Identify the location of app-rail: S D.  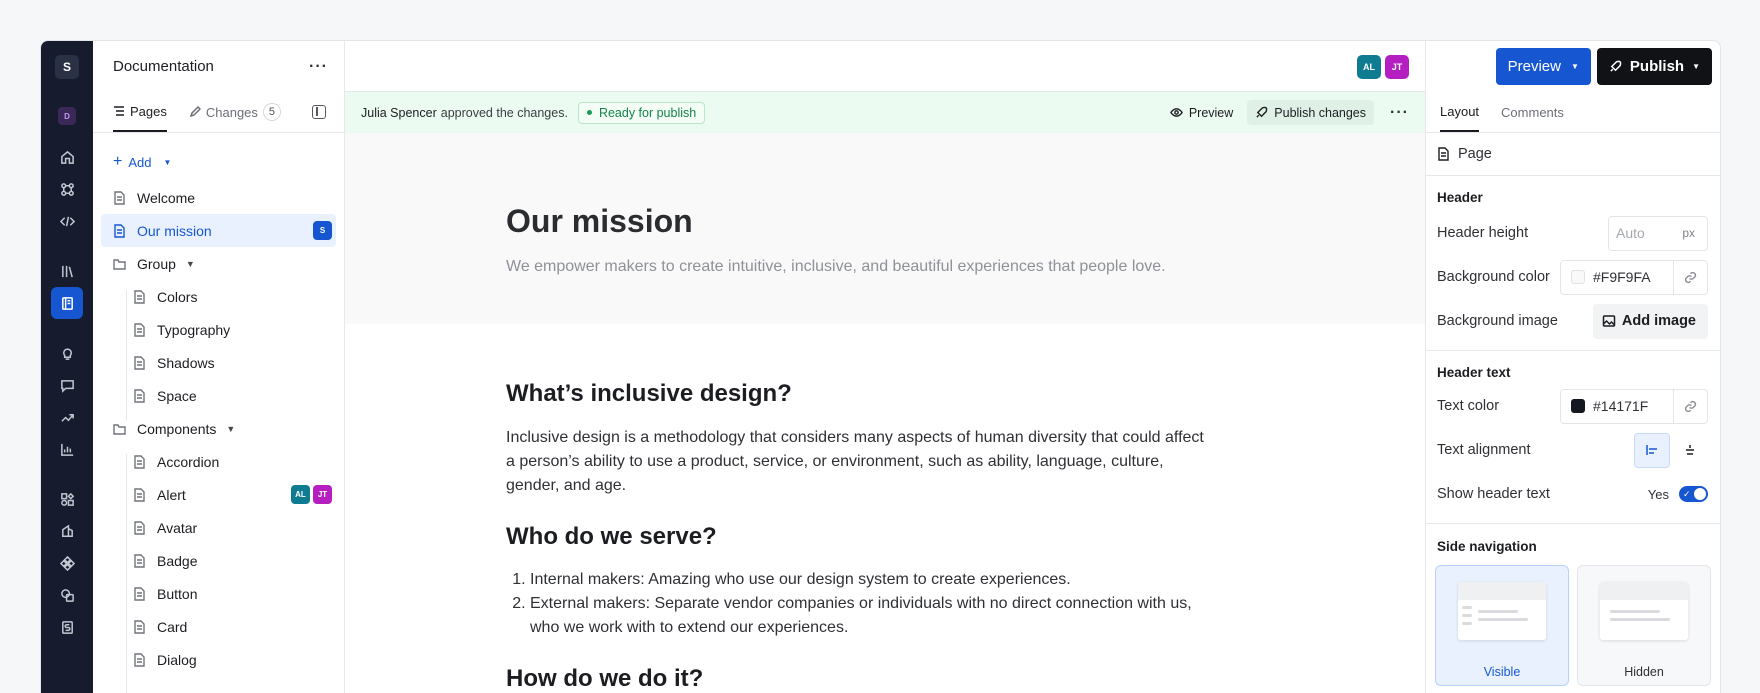
(67, 367).